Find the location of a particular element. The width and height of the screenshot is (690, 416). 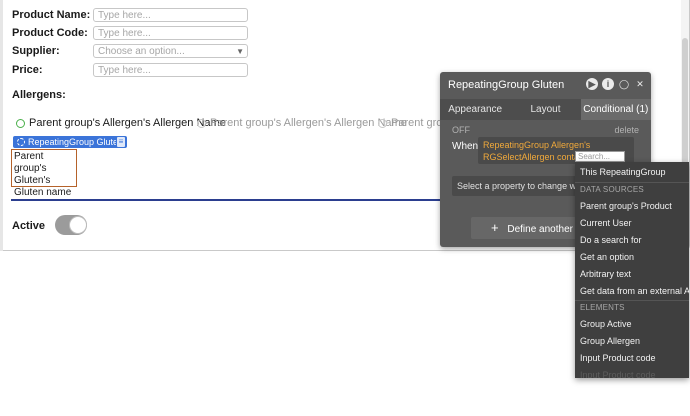

panel-toolbar: ▶ i ◯ ✕ is located at coordinates (616, 84).